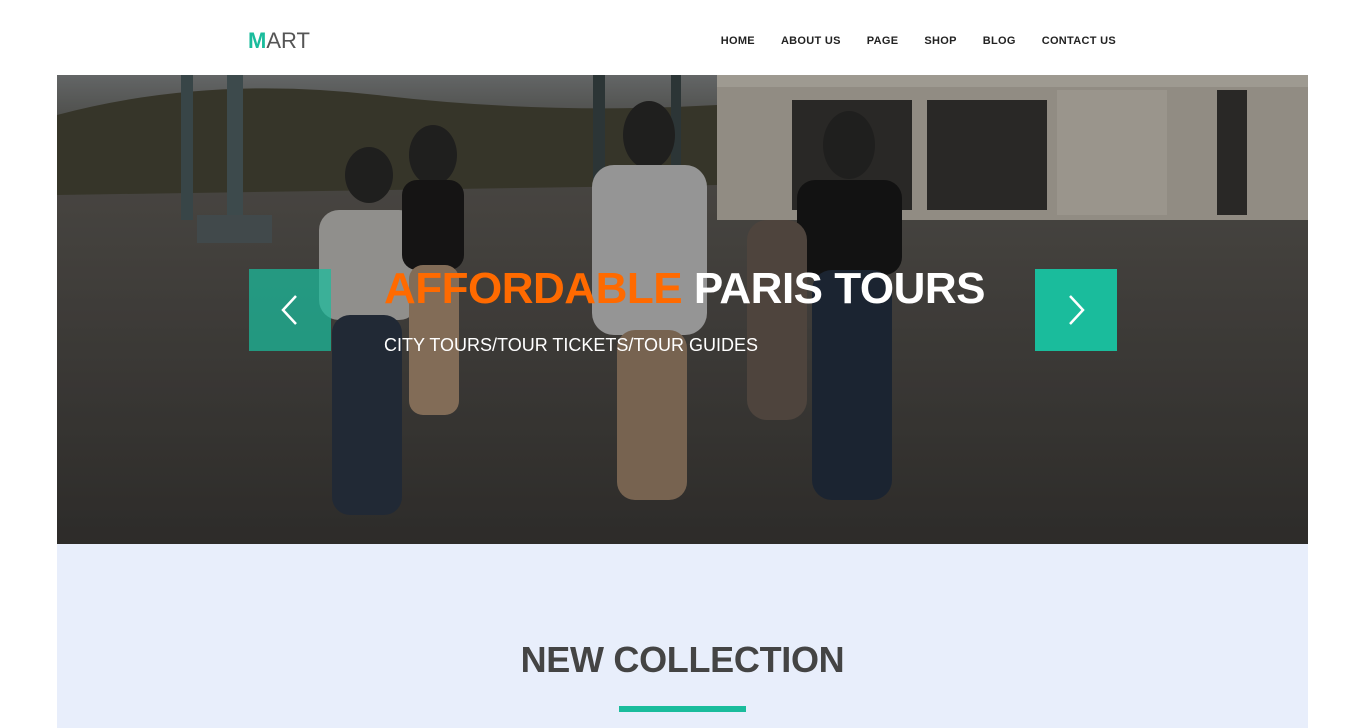 The height and width of the screenshot is (728, 1360). What do you see at coordinates (257, 40) in the screenshot?
I see `logo-accent-letter: M` at bounding box center [257, 40].